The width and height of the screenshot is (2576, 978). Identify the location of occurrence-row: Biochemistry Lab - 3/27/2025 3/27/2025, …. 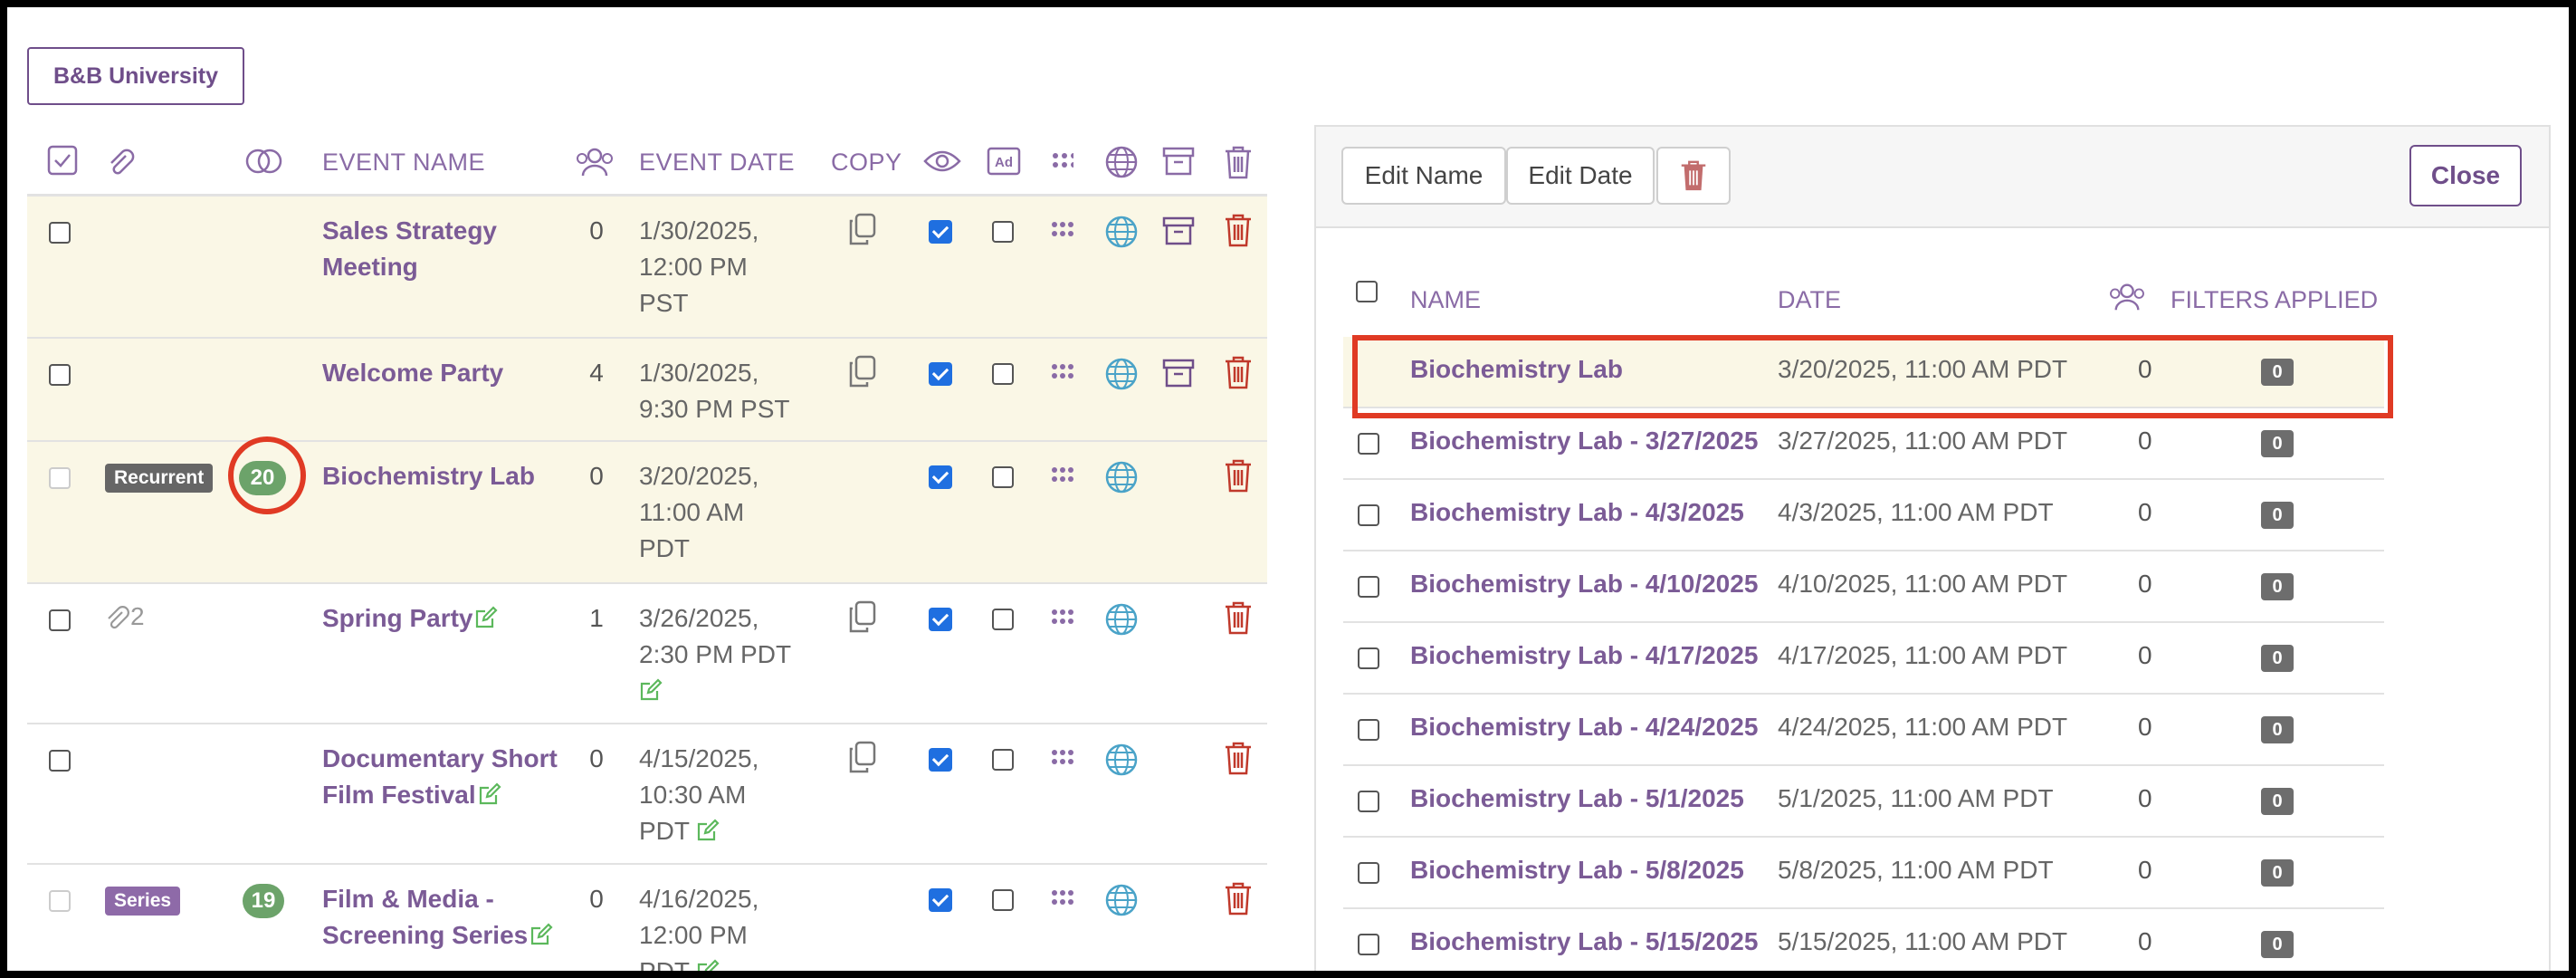
(1863, 444).